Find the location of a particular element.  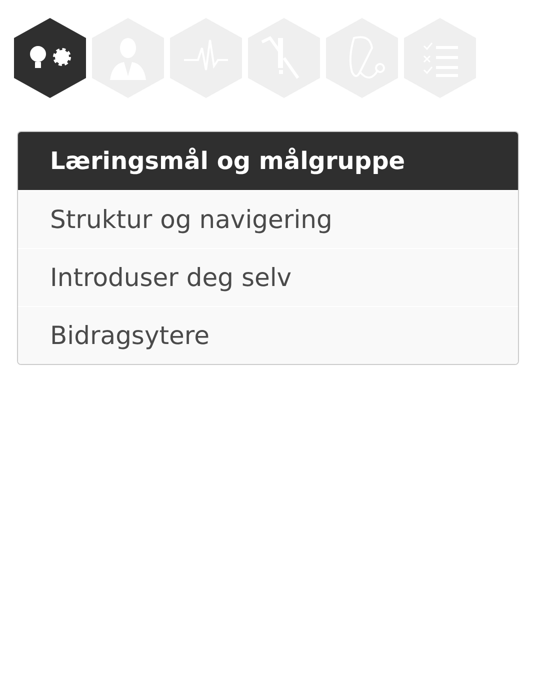

menu-item: Bidragsytere is located at coordinates (268, 335).